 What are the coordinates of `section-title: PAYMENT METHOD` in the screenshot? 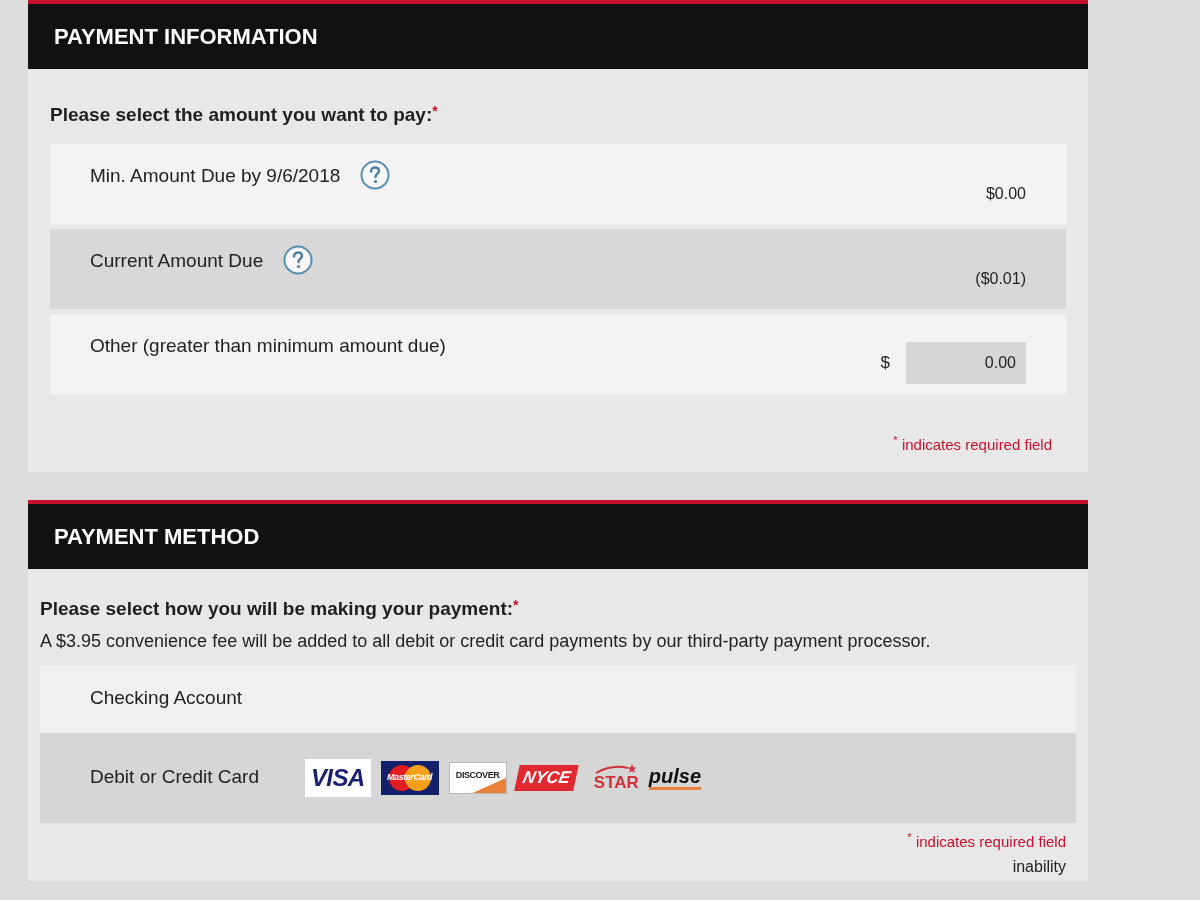 It's located at (157, 537).